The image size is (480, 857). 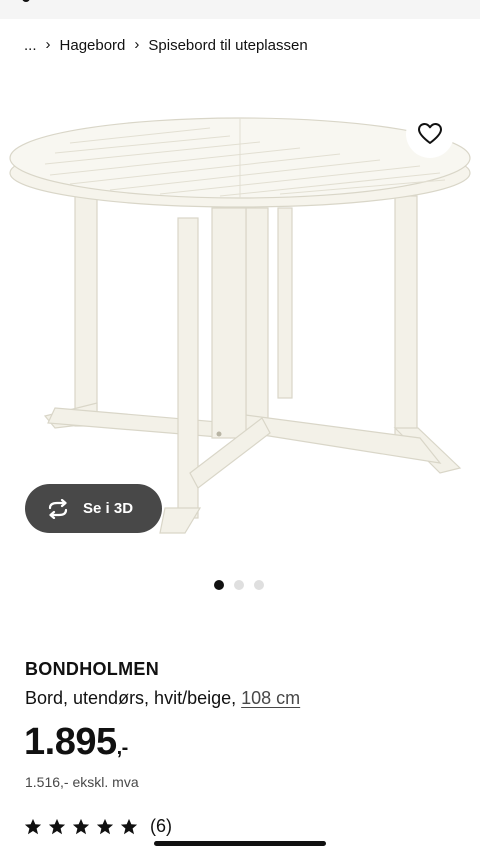 I want to click on price-suffix: ,-, so click(x=122, y=748).